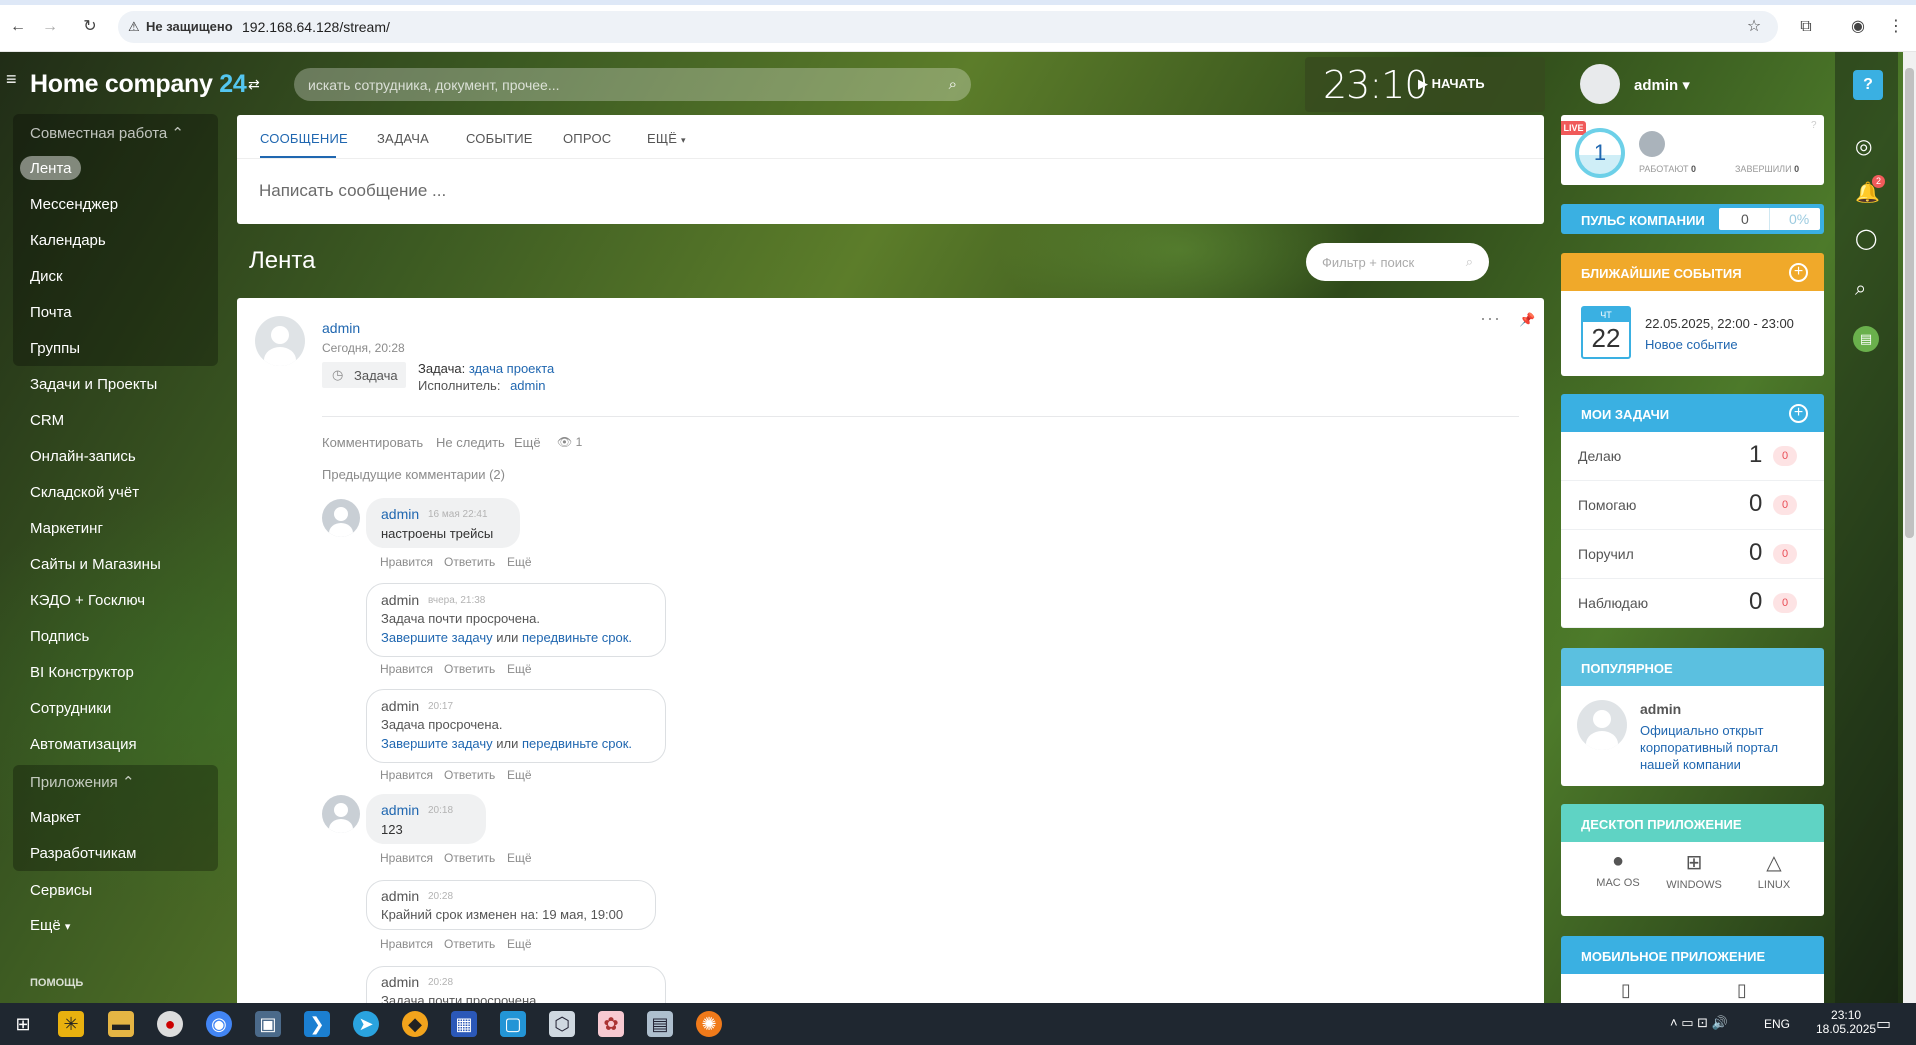 The image size is (1916, 1045). What do you see at coordinates (413, 474) in the screenshot?
I see `previous-comments-link: Предыдущие комментарии (2)` at bounding box center [413, 474].